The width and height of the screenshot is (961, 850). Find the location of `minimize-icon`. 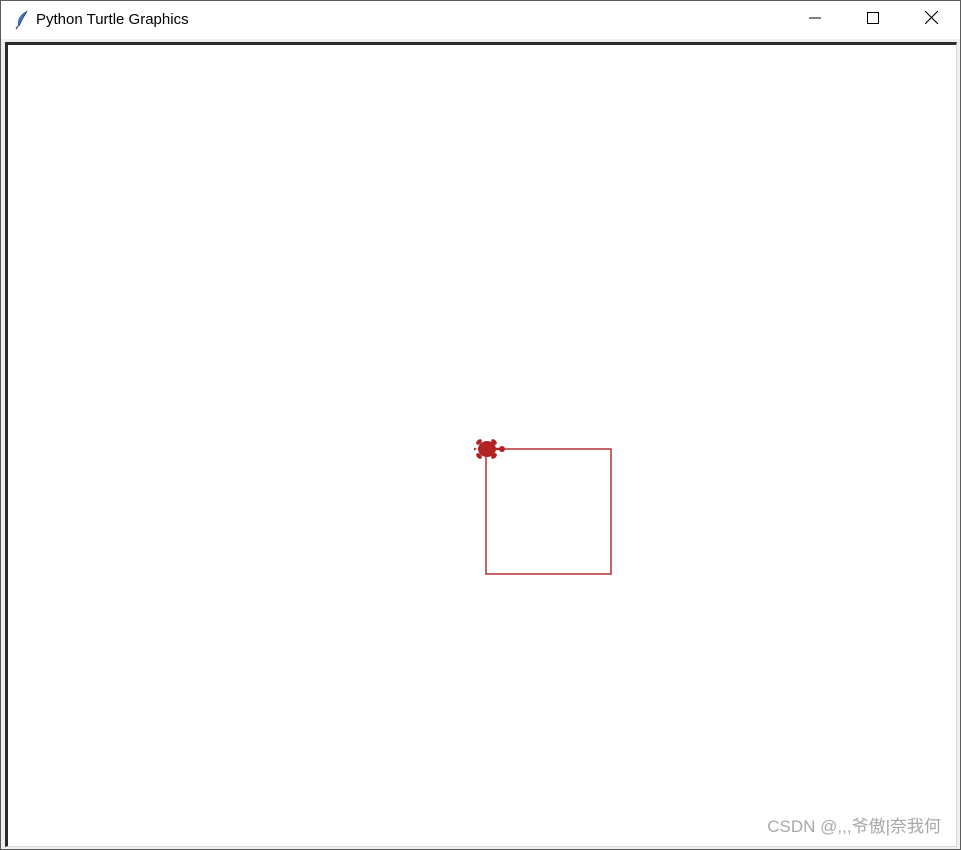

minimize-icon is located at coordinates (815, 20).